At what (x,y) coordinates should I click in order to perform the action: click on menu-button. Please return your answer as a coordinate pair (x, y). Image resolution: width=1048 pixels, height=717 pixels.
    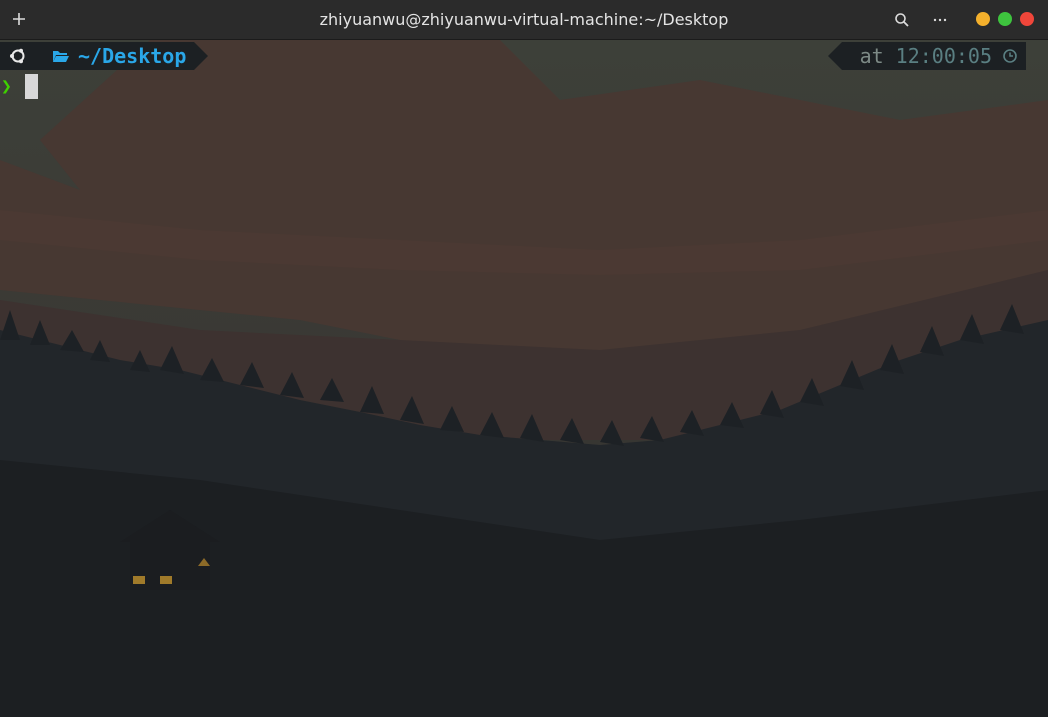
    Looking at the image, I should click on (940, 20).